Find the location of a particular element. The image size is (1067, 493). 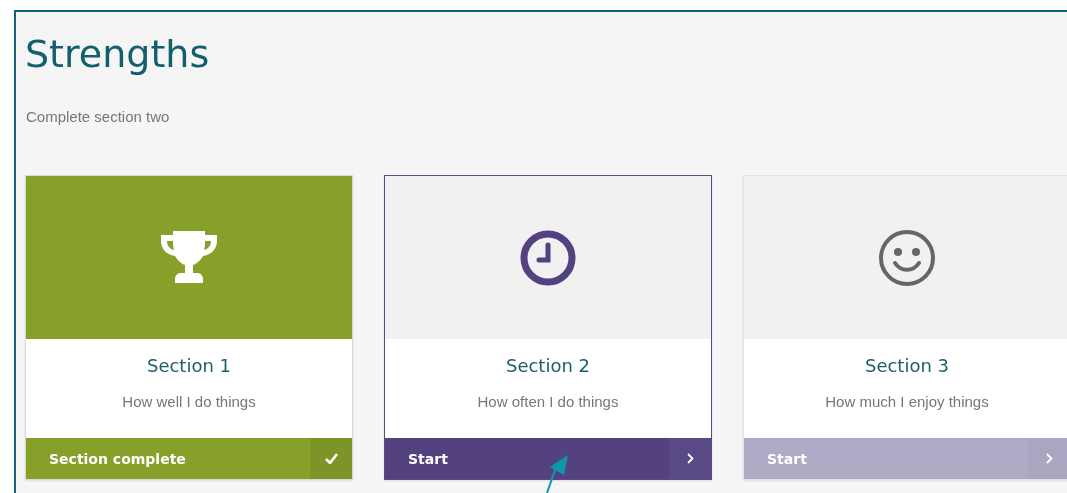

section-description: How well I do things is located at coordinates (189, 401).